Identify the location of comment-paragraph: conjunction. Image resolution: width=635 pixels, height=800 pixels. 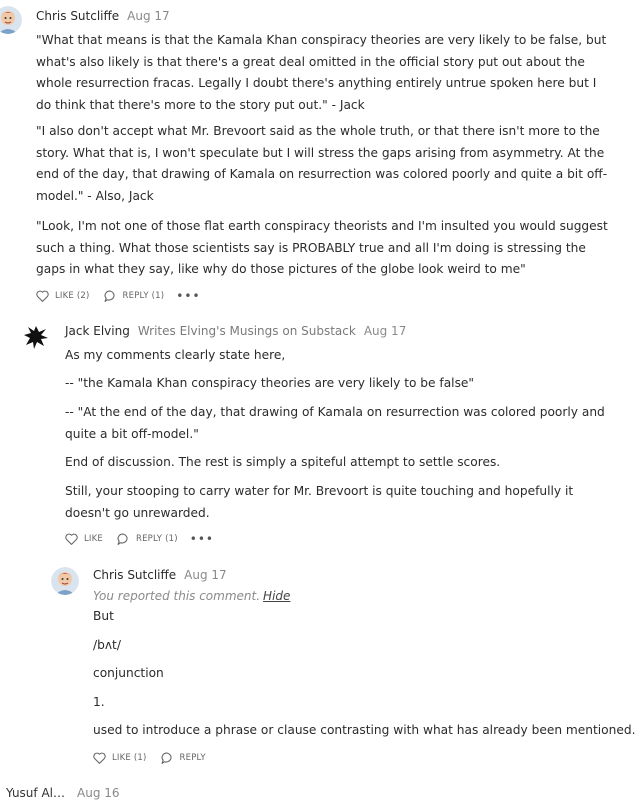
(128, 673).